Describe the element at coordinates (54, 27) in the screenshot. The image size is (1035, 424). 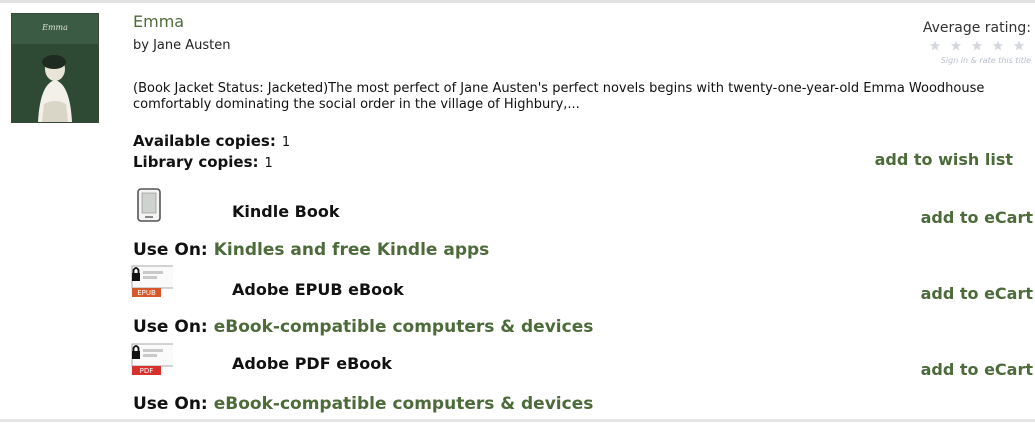
I see `cover-caption: Emma` at that location.